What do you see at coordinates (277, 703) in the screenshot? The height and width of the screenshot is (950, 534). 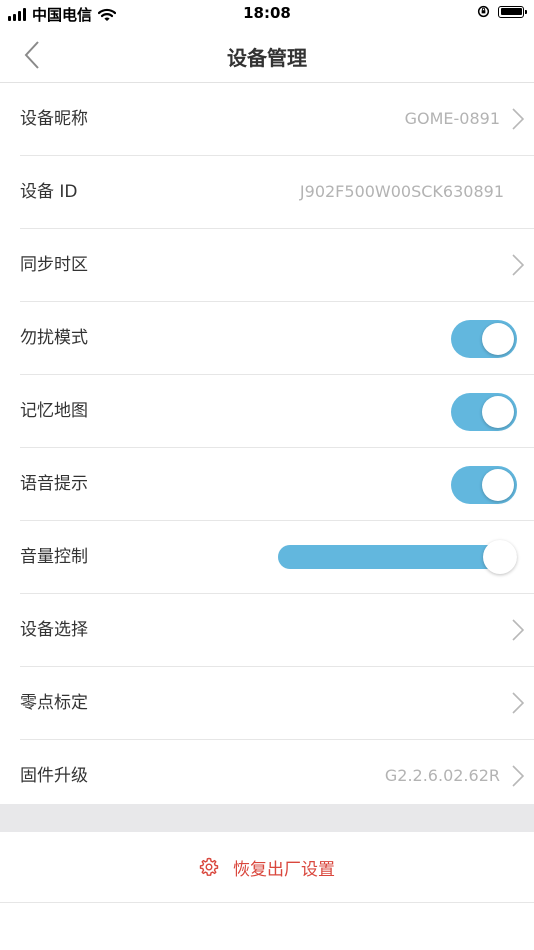 I see `row-zero-calibration: 零点标定` at bounding box center [277, 703].